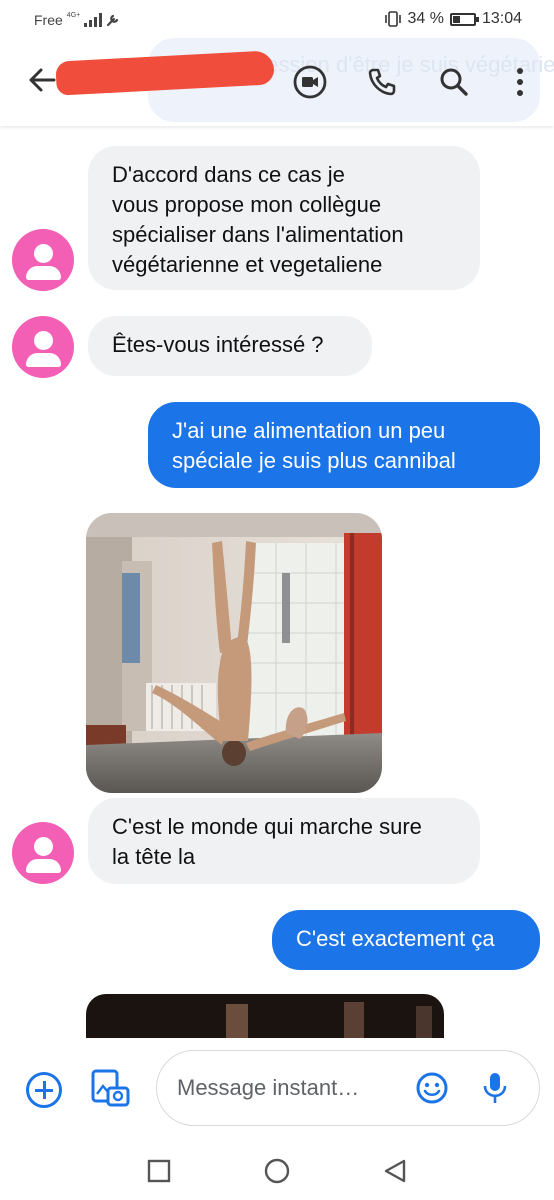  Describe the element at coordinates (432, 1088) in the screenshot. I see `emoji-icon` at that location.